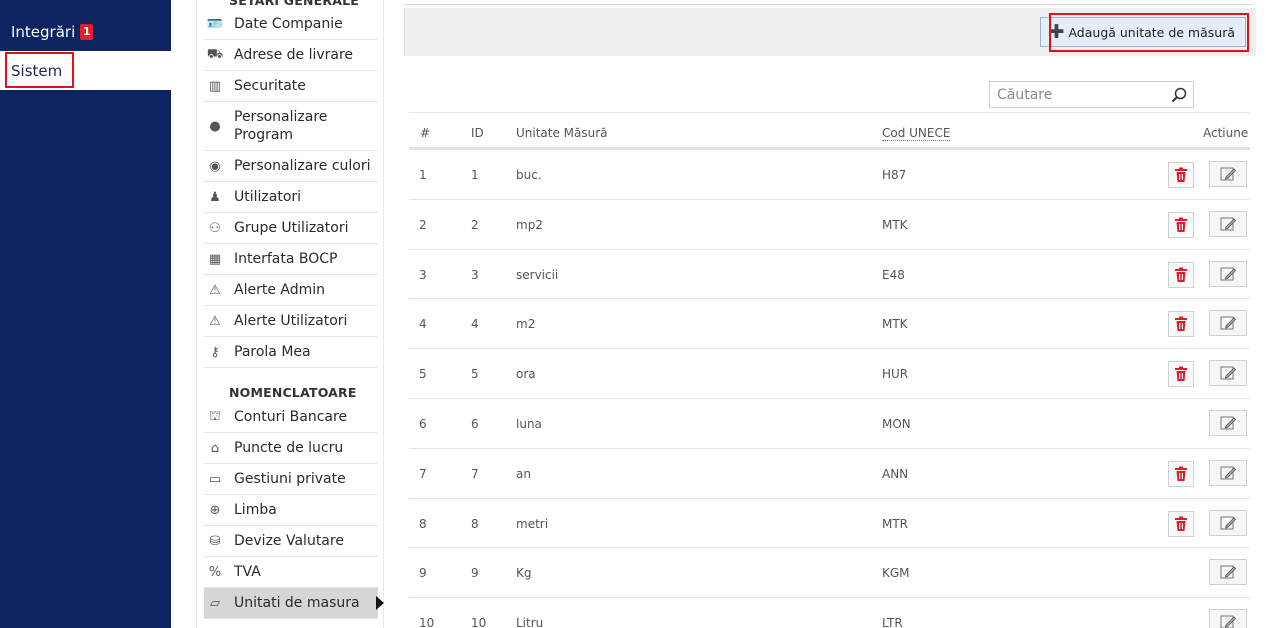 Image resolution: width=1266 pixels, height=628 pixels. I want to click on settings-item-label: Personalizare culori, so click(302, 166).